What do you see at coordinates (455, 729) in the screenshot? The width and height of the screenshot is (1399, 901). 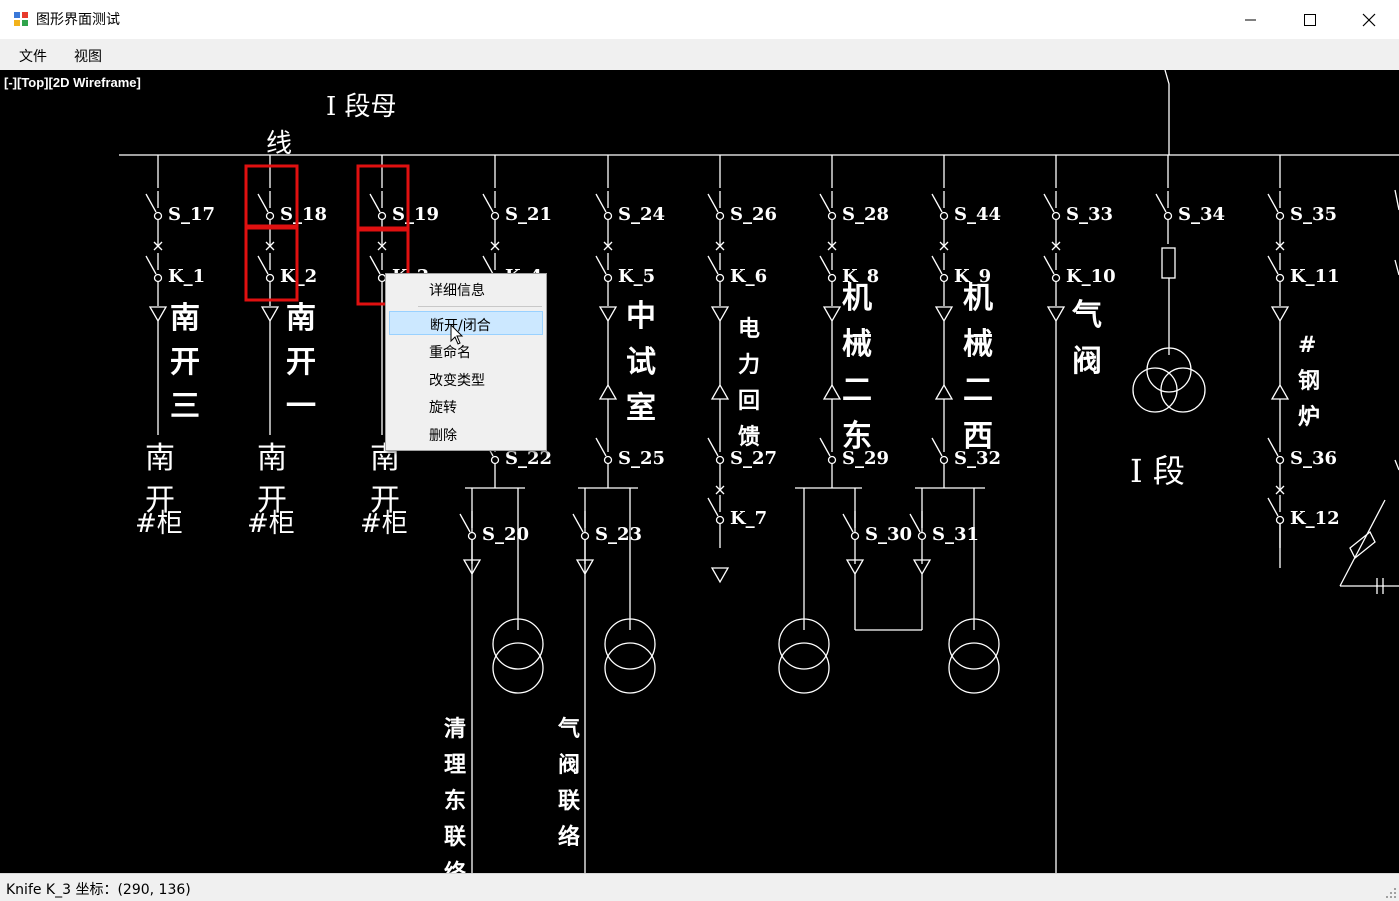 I see `bottom-label-char: 清` at bounding box center [455, 729].